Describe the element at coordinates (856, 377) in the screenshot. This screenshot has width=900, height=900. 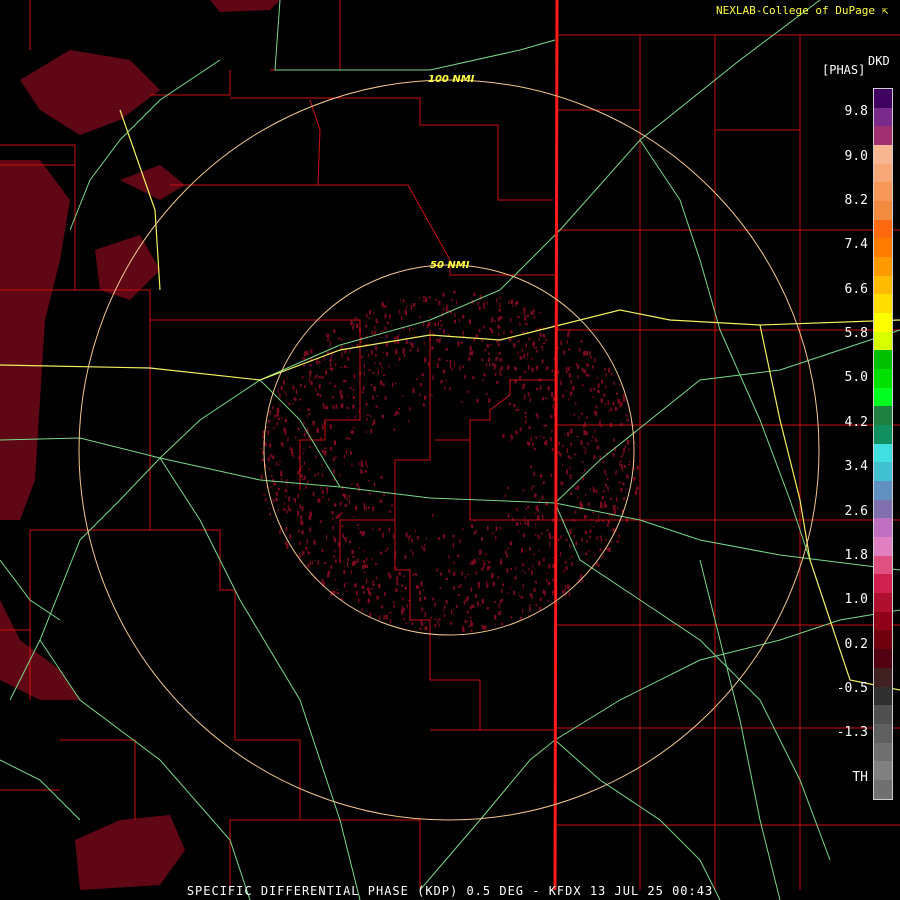
I see `color-scale-tick-label: 5.0` at that location.